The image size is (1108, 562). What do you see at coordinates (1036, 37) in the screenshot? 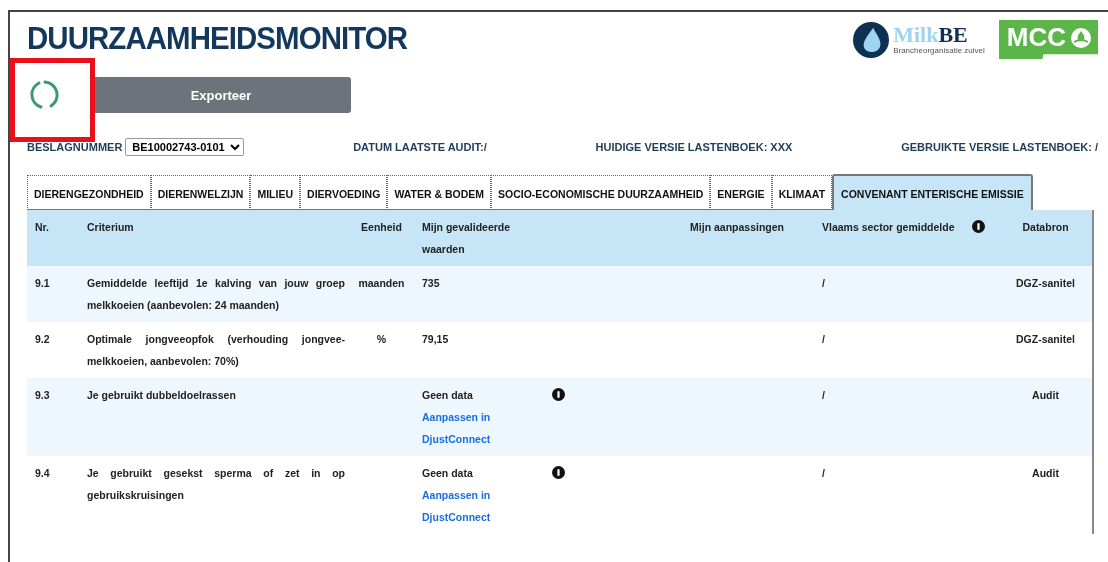
I see `brand-name: MCC` at bounding box center [1036, 37].